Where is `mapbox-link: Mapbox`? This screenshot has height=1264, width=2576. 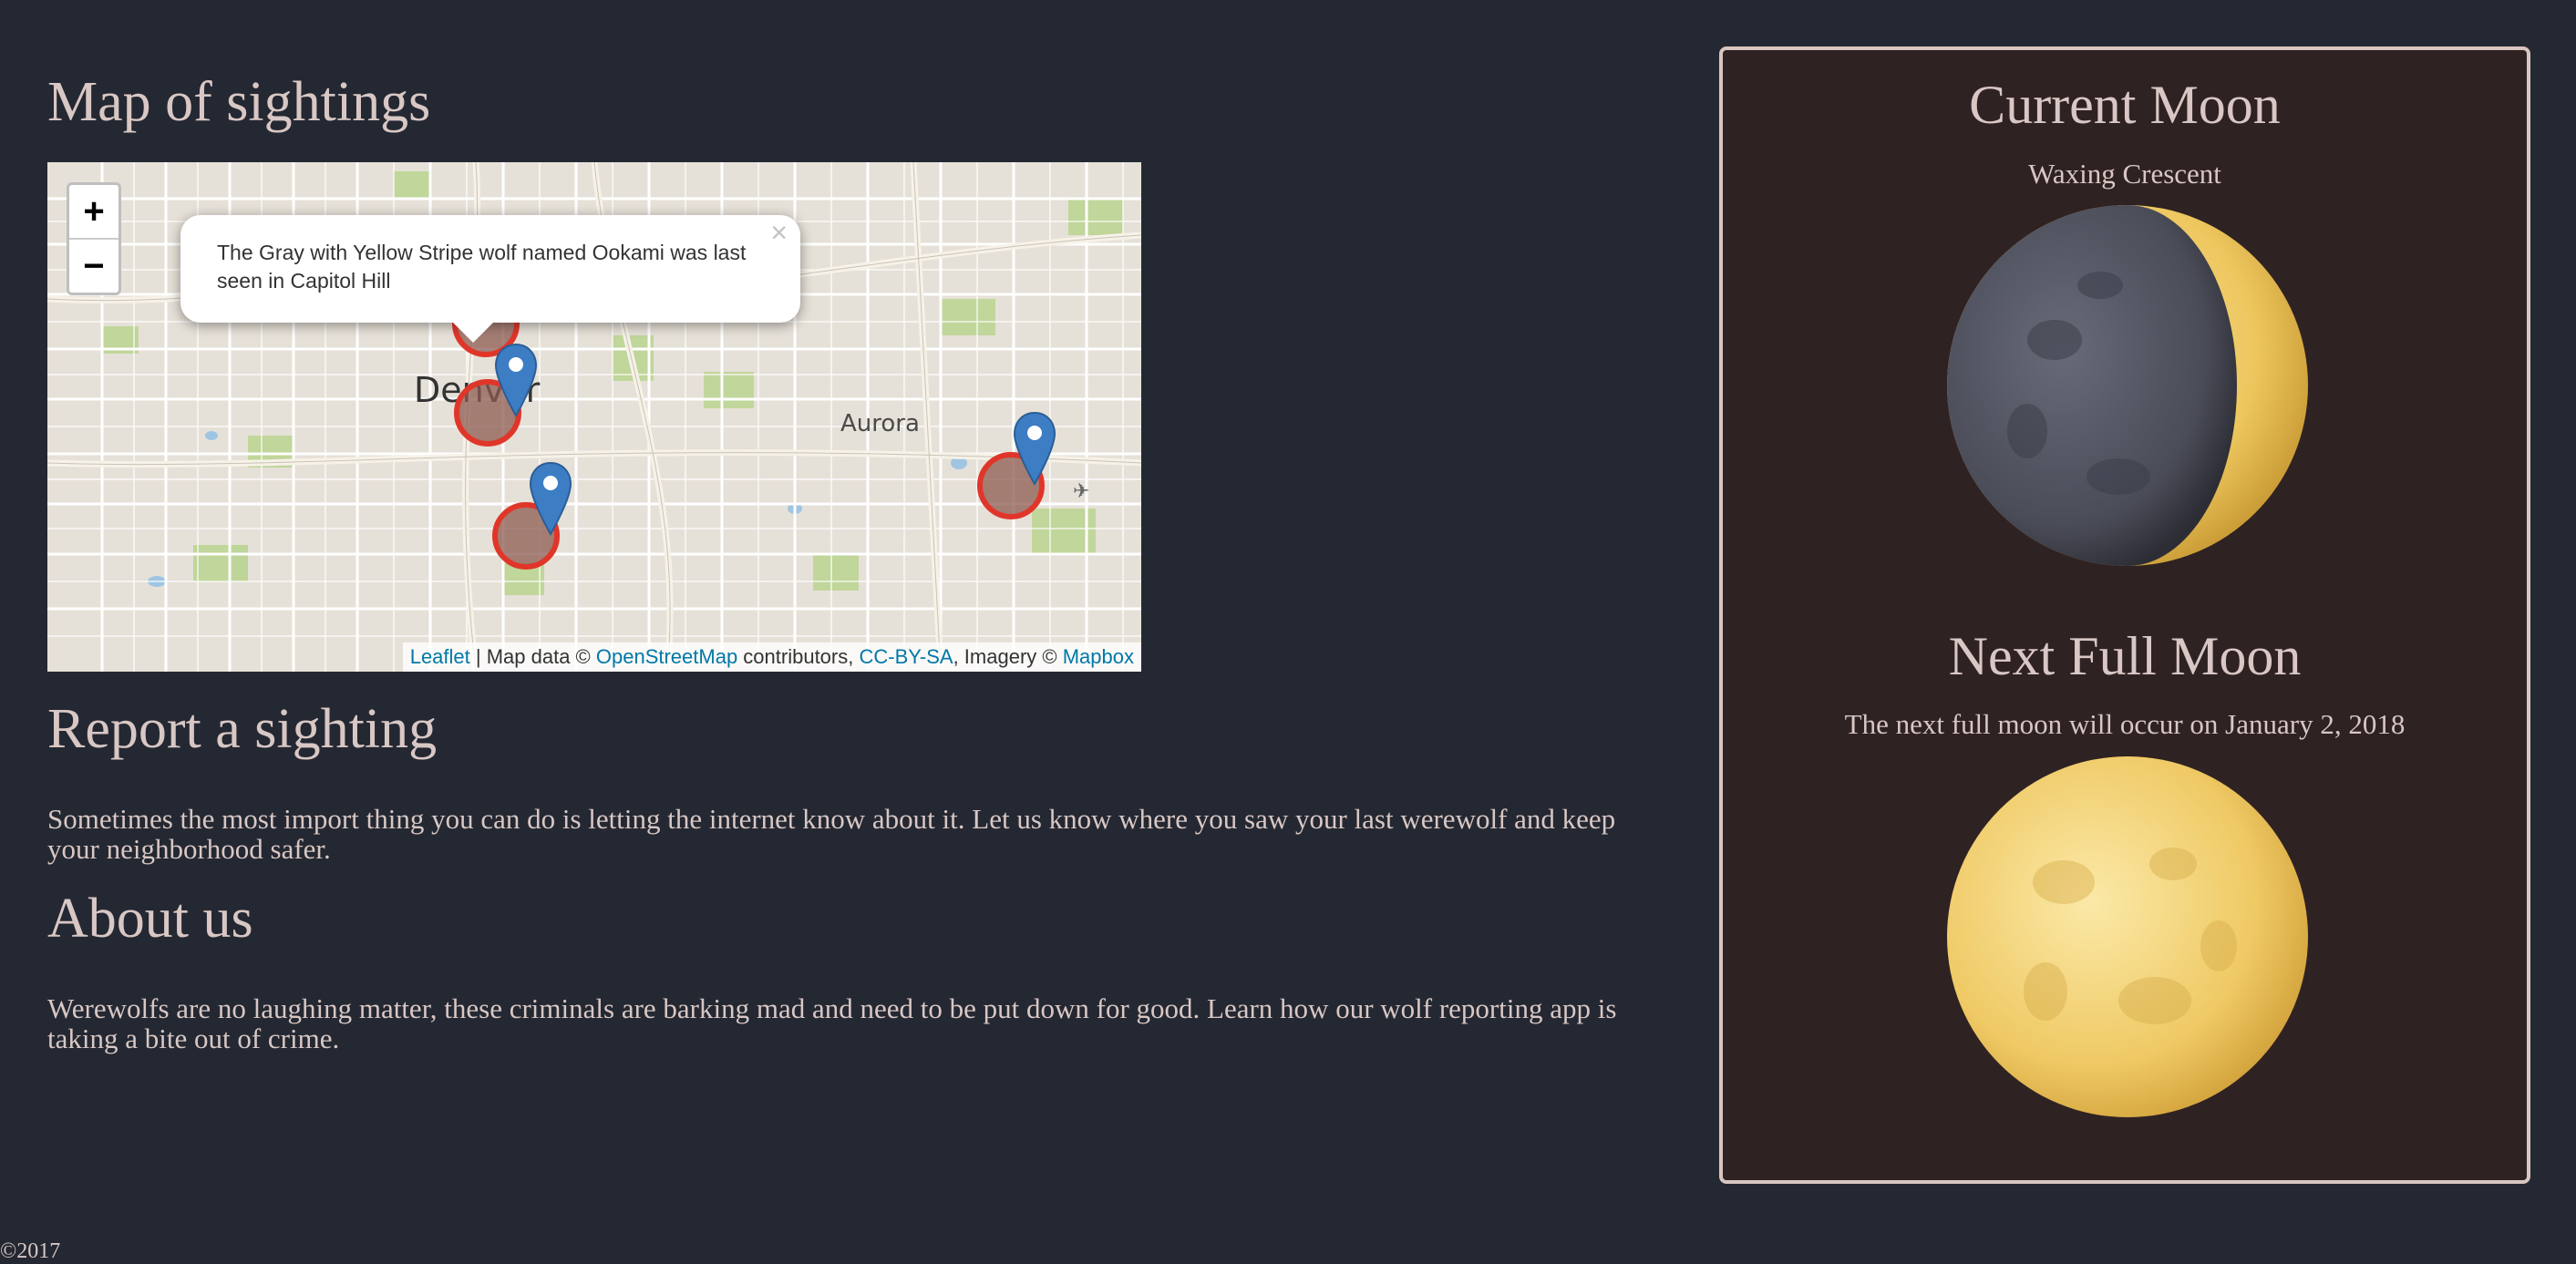 mapbox-link: Mapbox is located at coordinates (1098, 656).